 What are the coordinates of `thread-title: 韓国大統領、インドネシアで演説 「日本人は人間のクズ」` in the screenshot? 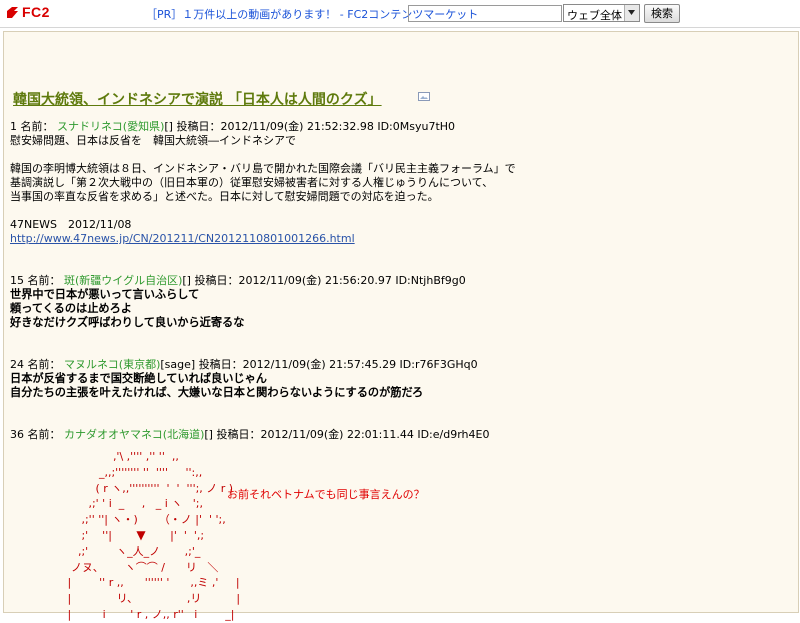 It's located at (197, 99).